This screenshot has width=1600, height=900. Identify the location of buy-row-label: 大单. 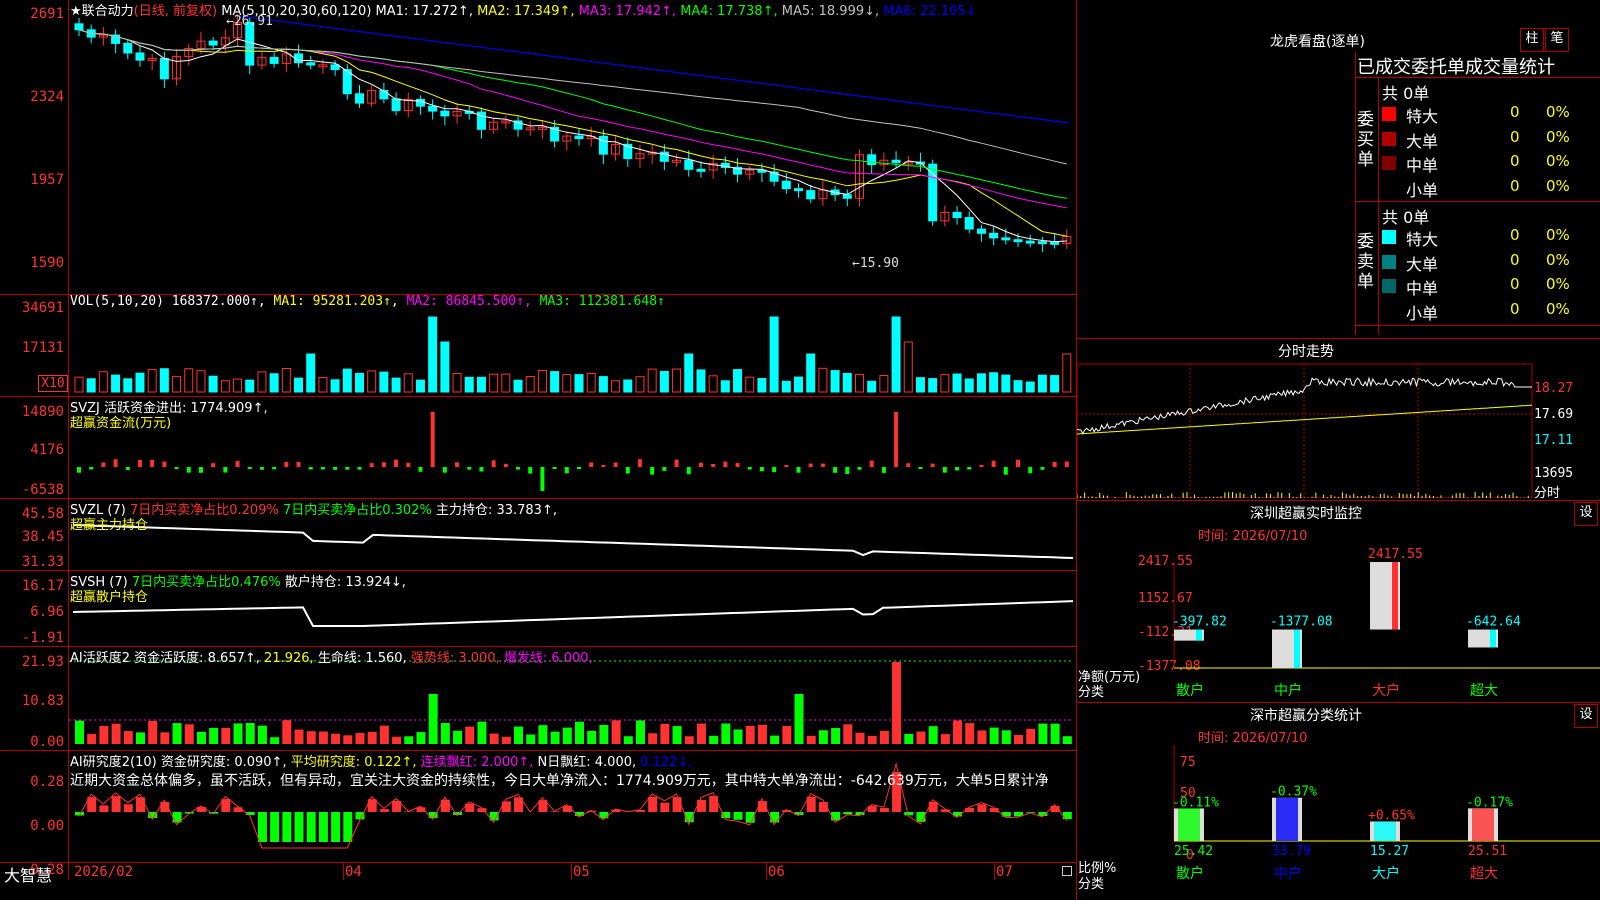
(1422, 141).